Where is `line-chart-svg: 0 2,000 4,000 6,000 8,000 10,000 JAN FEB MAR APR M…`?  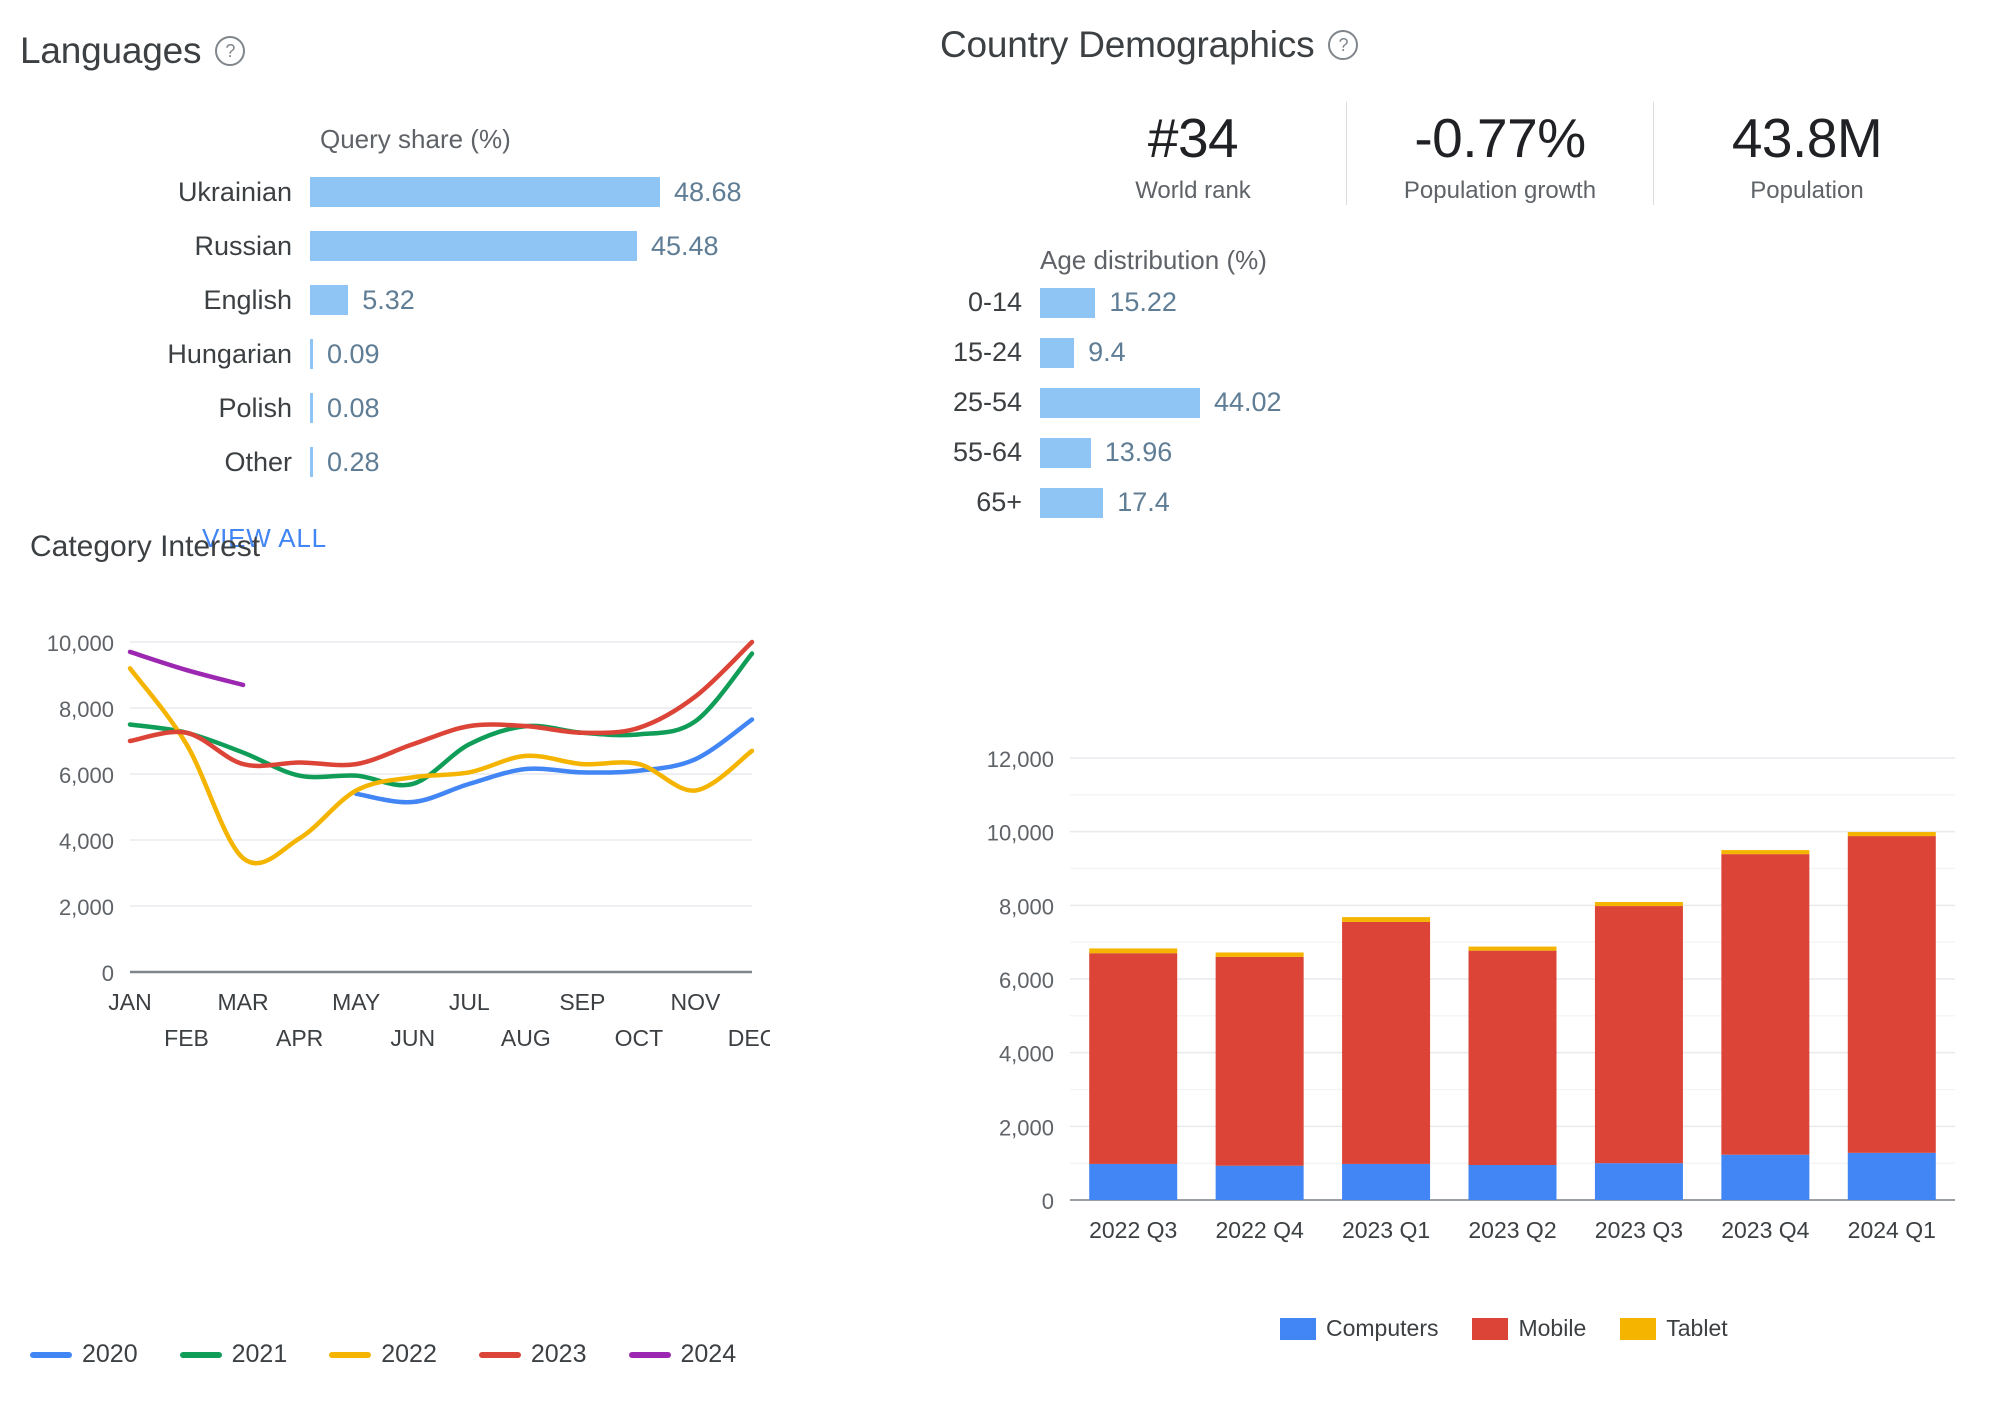 line-chart-svg: 0 2,000 4,000 6,000 8,000 10,000 JAN FEB MAR APR M… is located at coordinates (412, 841).